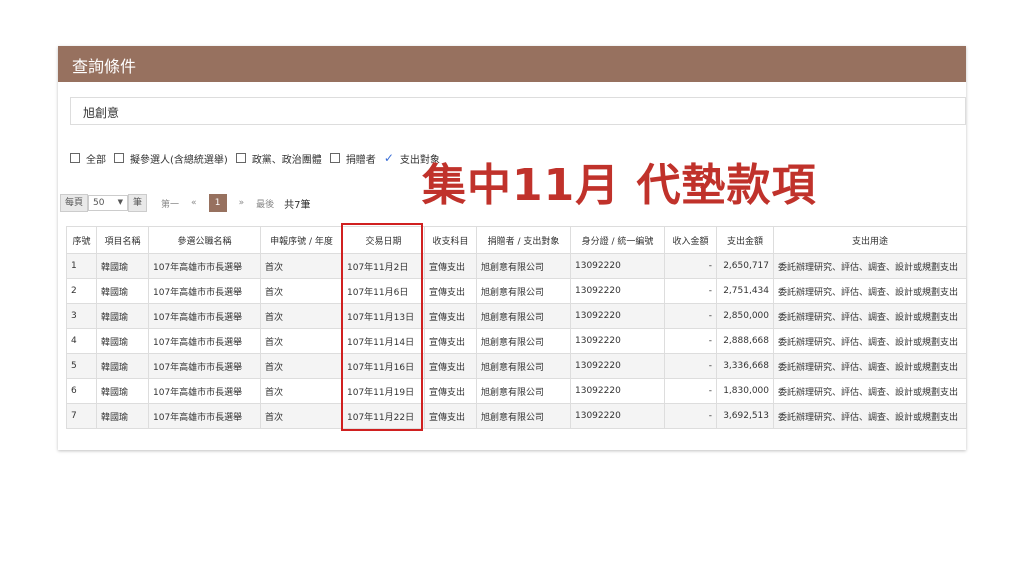 The height and width of the screenshot is (576, 1024). I want to click on cell: 2,850,000, so click(745, 316).